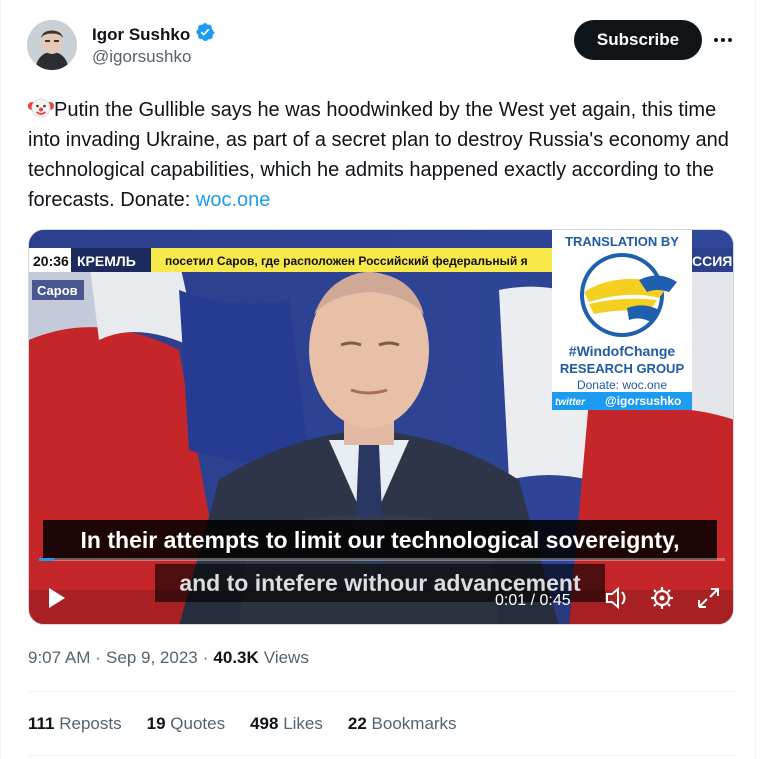 Image resolution: width=765 pixels, height=759 pixels. What do you see at coordinates (57, 290) in the screenshot?
I see `location-tag: Саров` at bounding box center [57, 290].